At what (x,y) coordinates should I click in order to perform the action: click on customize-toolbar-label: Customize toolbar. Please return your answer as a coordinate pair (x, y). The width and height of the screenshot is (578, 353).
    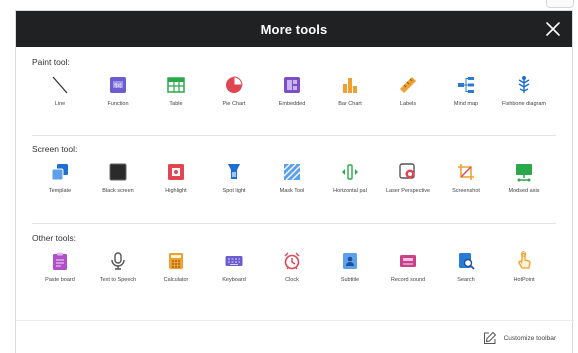
    Looking at the image, I should click on (529, 338).